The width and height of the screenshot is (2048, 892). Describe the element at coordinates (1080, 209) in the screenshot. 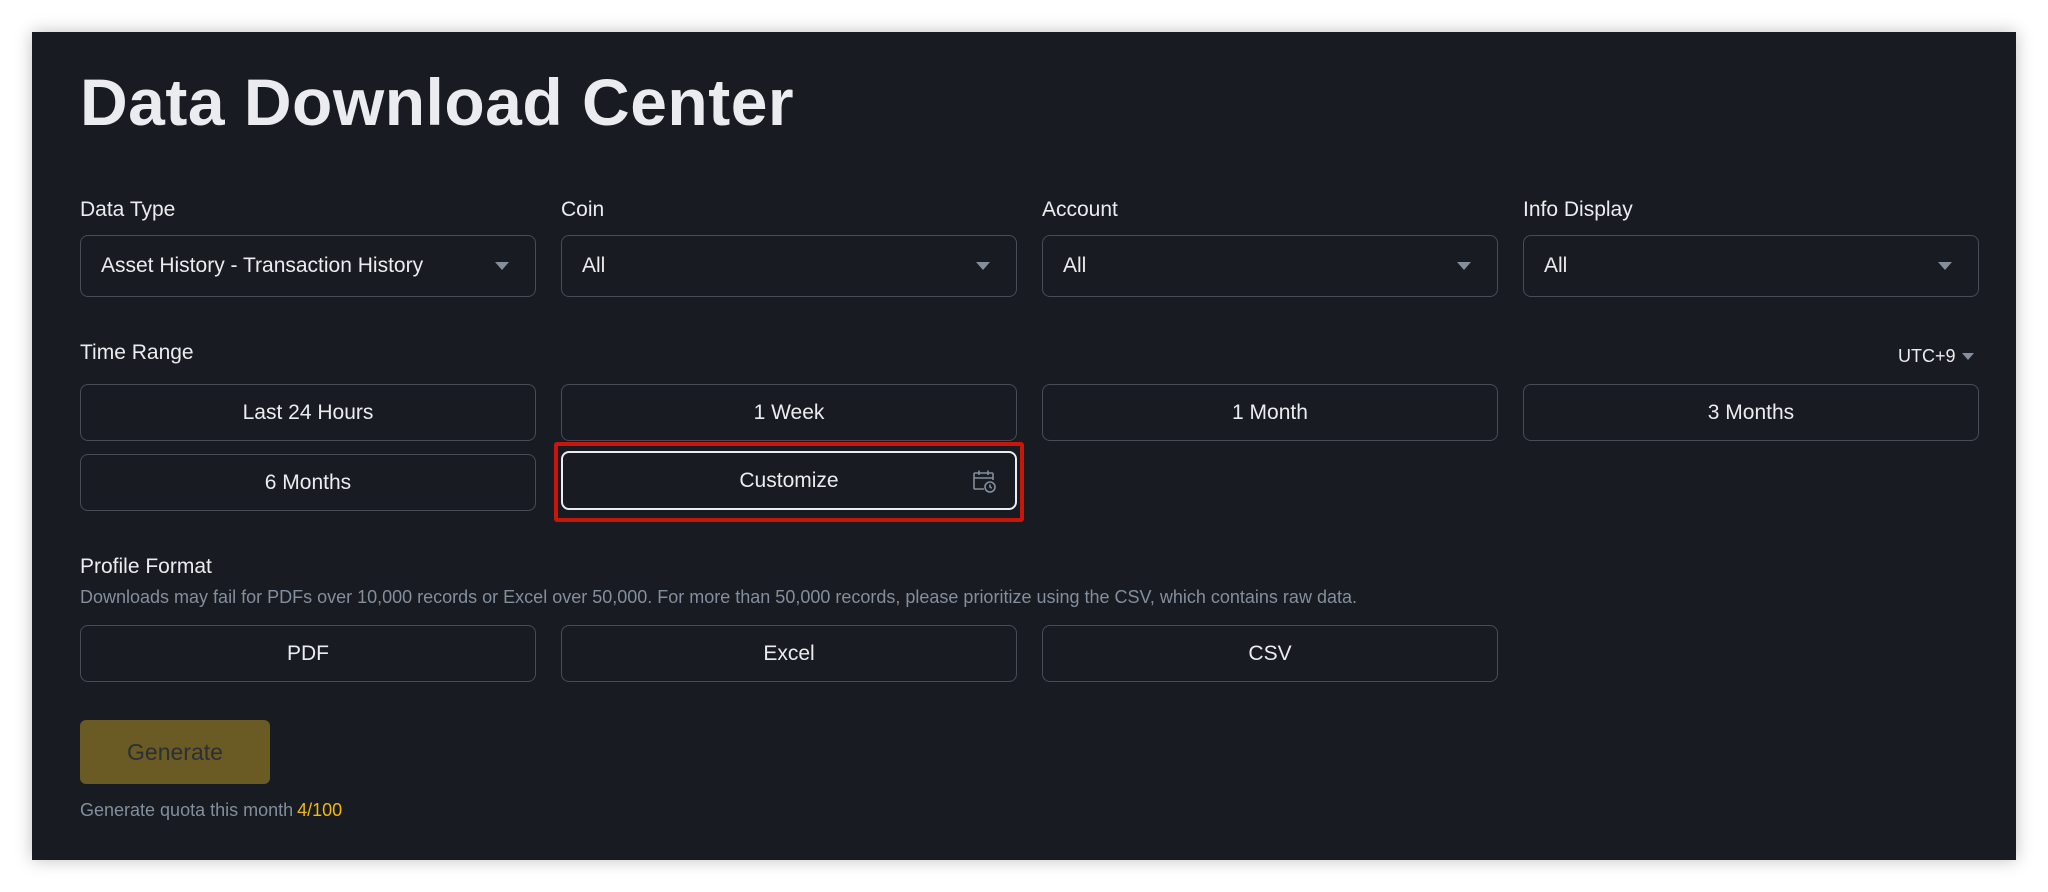

I see `account-label: Account` at that location.